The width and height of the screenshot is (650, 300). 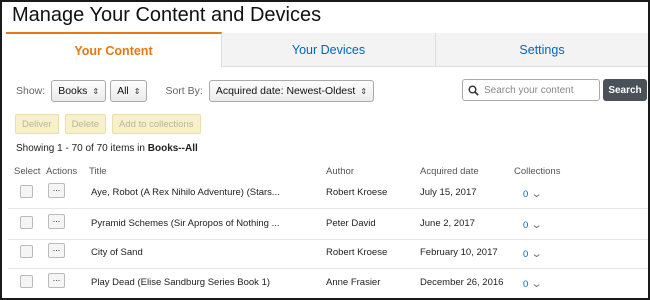 What do you see at coordinates (82, 148) in the screenshot?
I see `results-summary-prefix: Showing 1 - 70 of 70 items in` at bounding box center [82, 148].